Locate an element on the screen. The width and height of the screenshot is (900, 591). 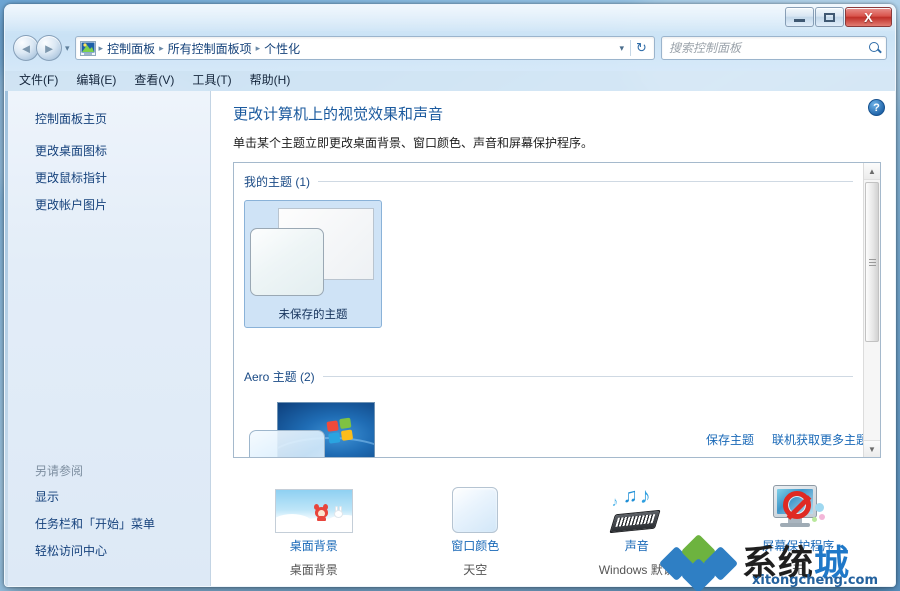
menu-bar: 文件(F) 编辑(E) 查看(V) 工具(T) 帮助(H) is located at coordinates (450, 79).